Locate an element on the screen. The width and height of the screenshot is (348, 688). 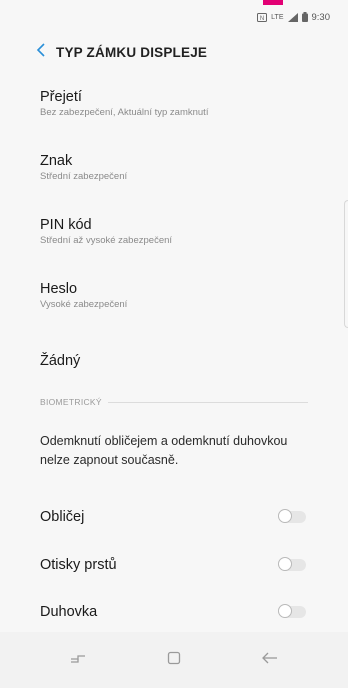
back-button is located at coordinates (41, 52).